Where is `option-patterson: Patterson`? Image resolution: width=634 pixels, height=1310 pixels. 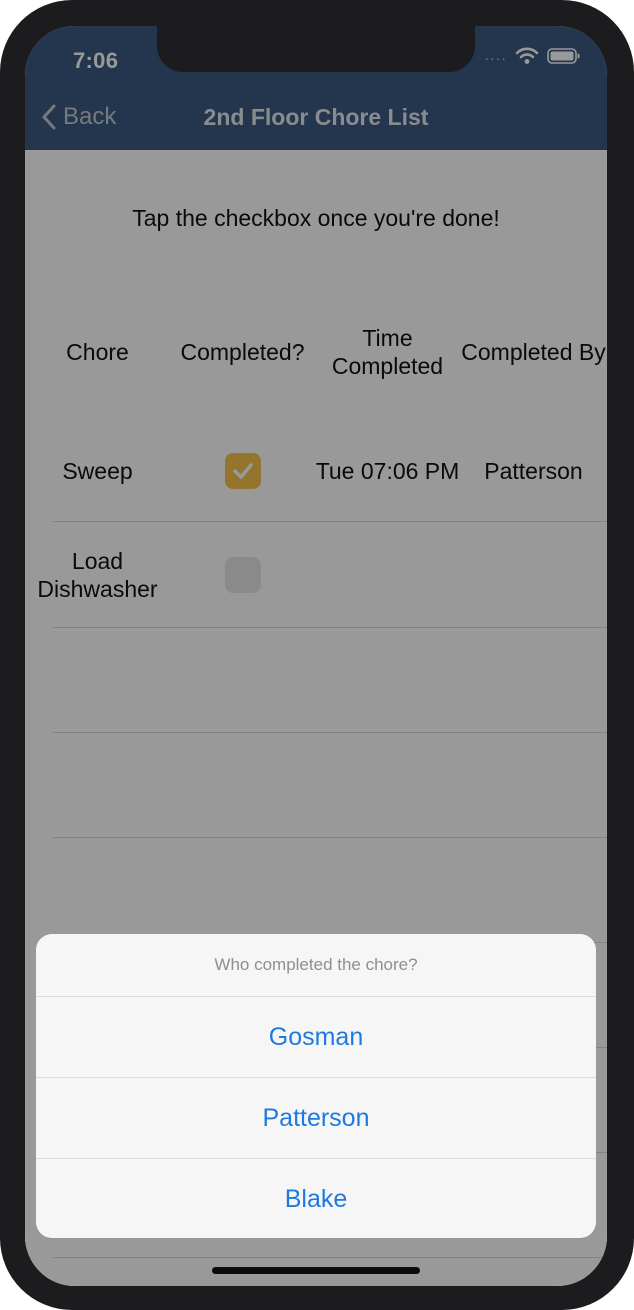 option-patterson: Patterson is located at coordinates (316, 1118).